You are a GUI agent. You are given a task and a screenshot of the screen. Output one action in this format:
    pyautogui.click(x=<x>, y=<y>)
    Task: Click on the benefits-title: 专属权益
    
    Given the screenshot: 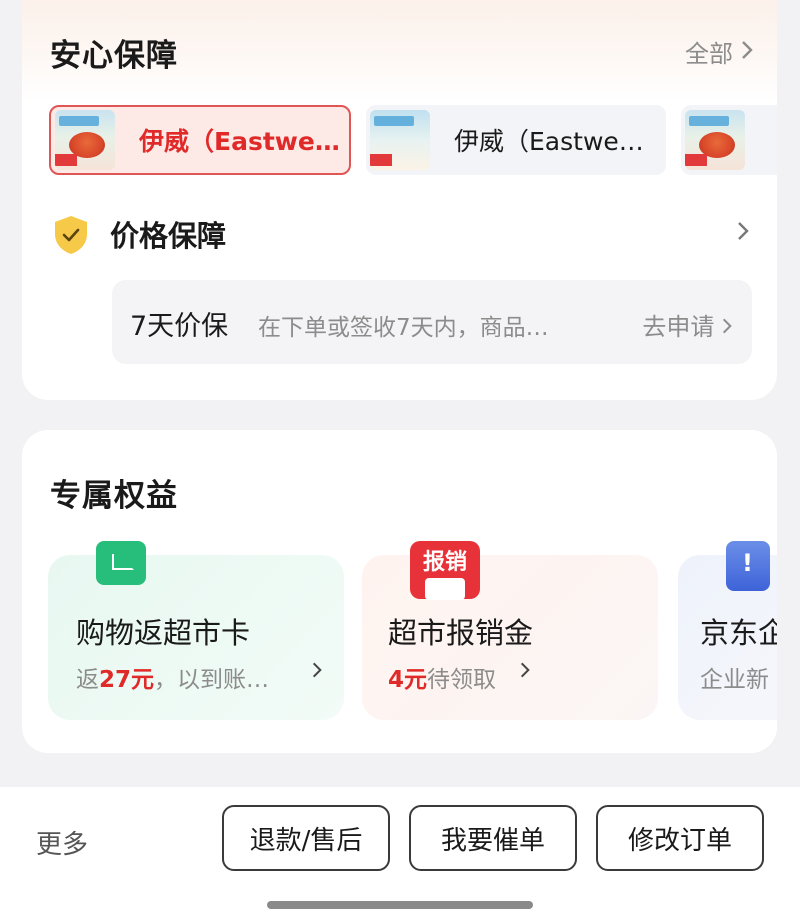 What is the action you would take?
    pyautogui.click(x=114, y=496)
    